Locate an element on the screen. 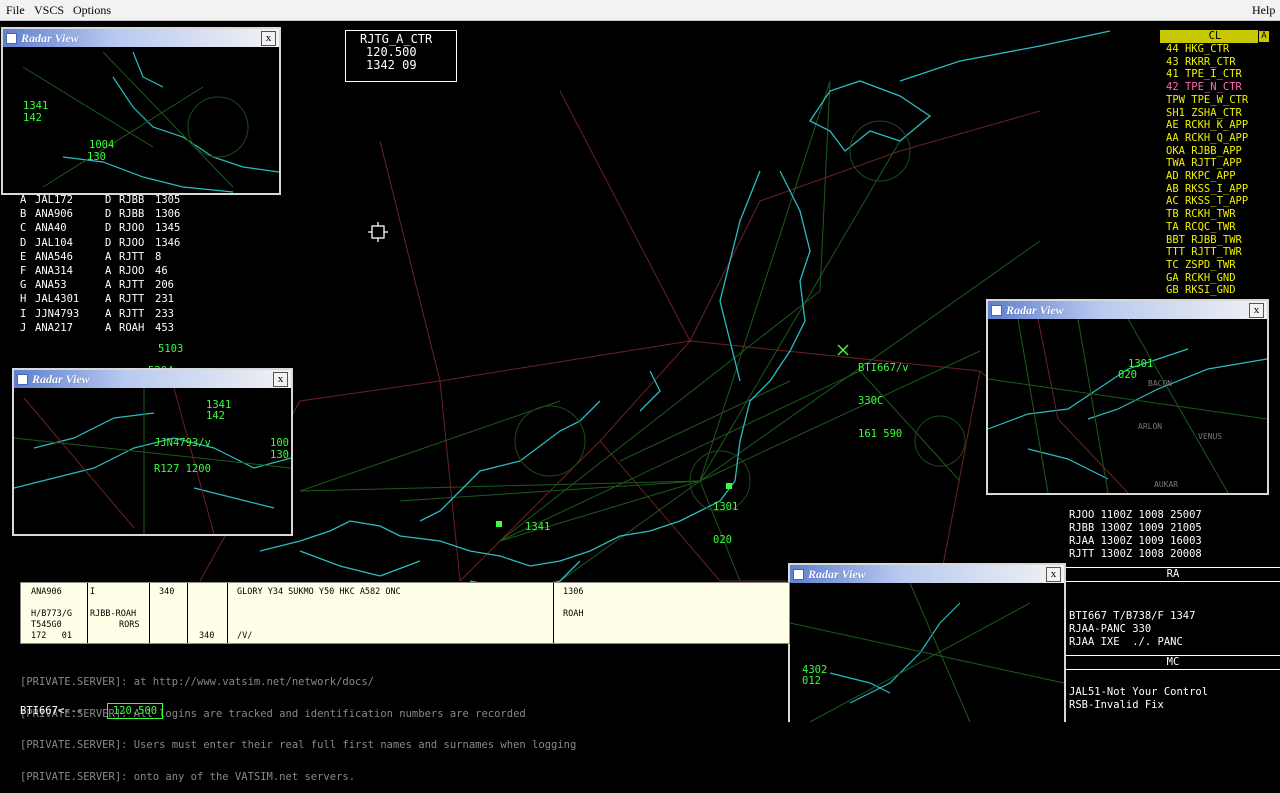 The image size is (1280, 793). controller-list-badge: A is located at coordinates (1264, 36).